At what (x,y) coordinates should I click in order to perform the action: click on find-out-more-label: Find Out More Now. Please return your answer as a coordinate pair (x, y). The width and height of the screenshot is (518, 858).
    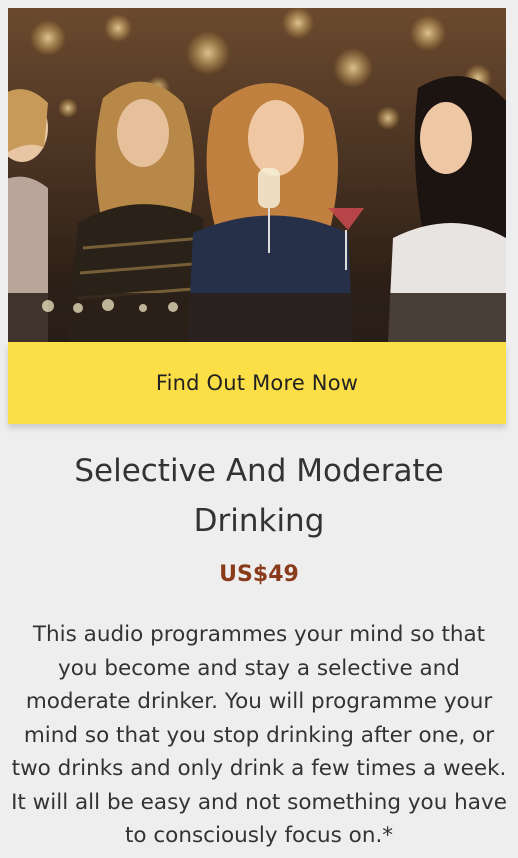
    Looking at the image, I should click on (257, 383).